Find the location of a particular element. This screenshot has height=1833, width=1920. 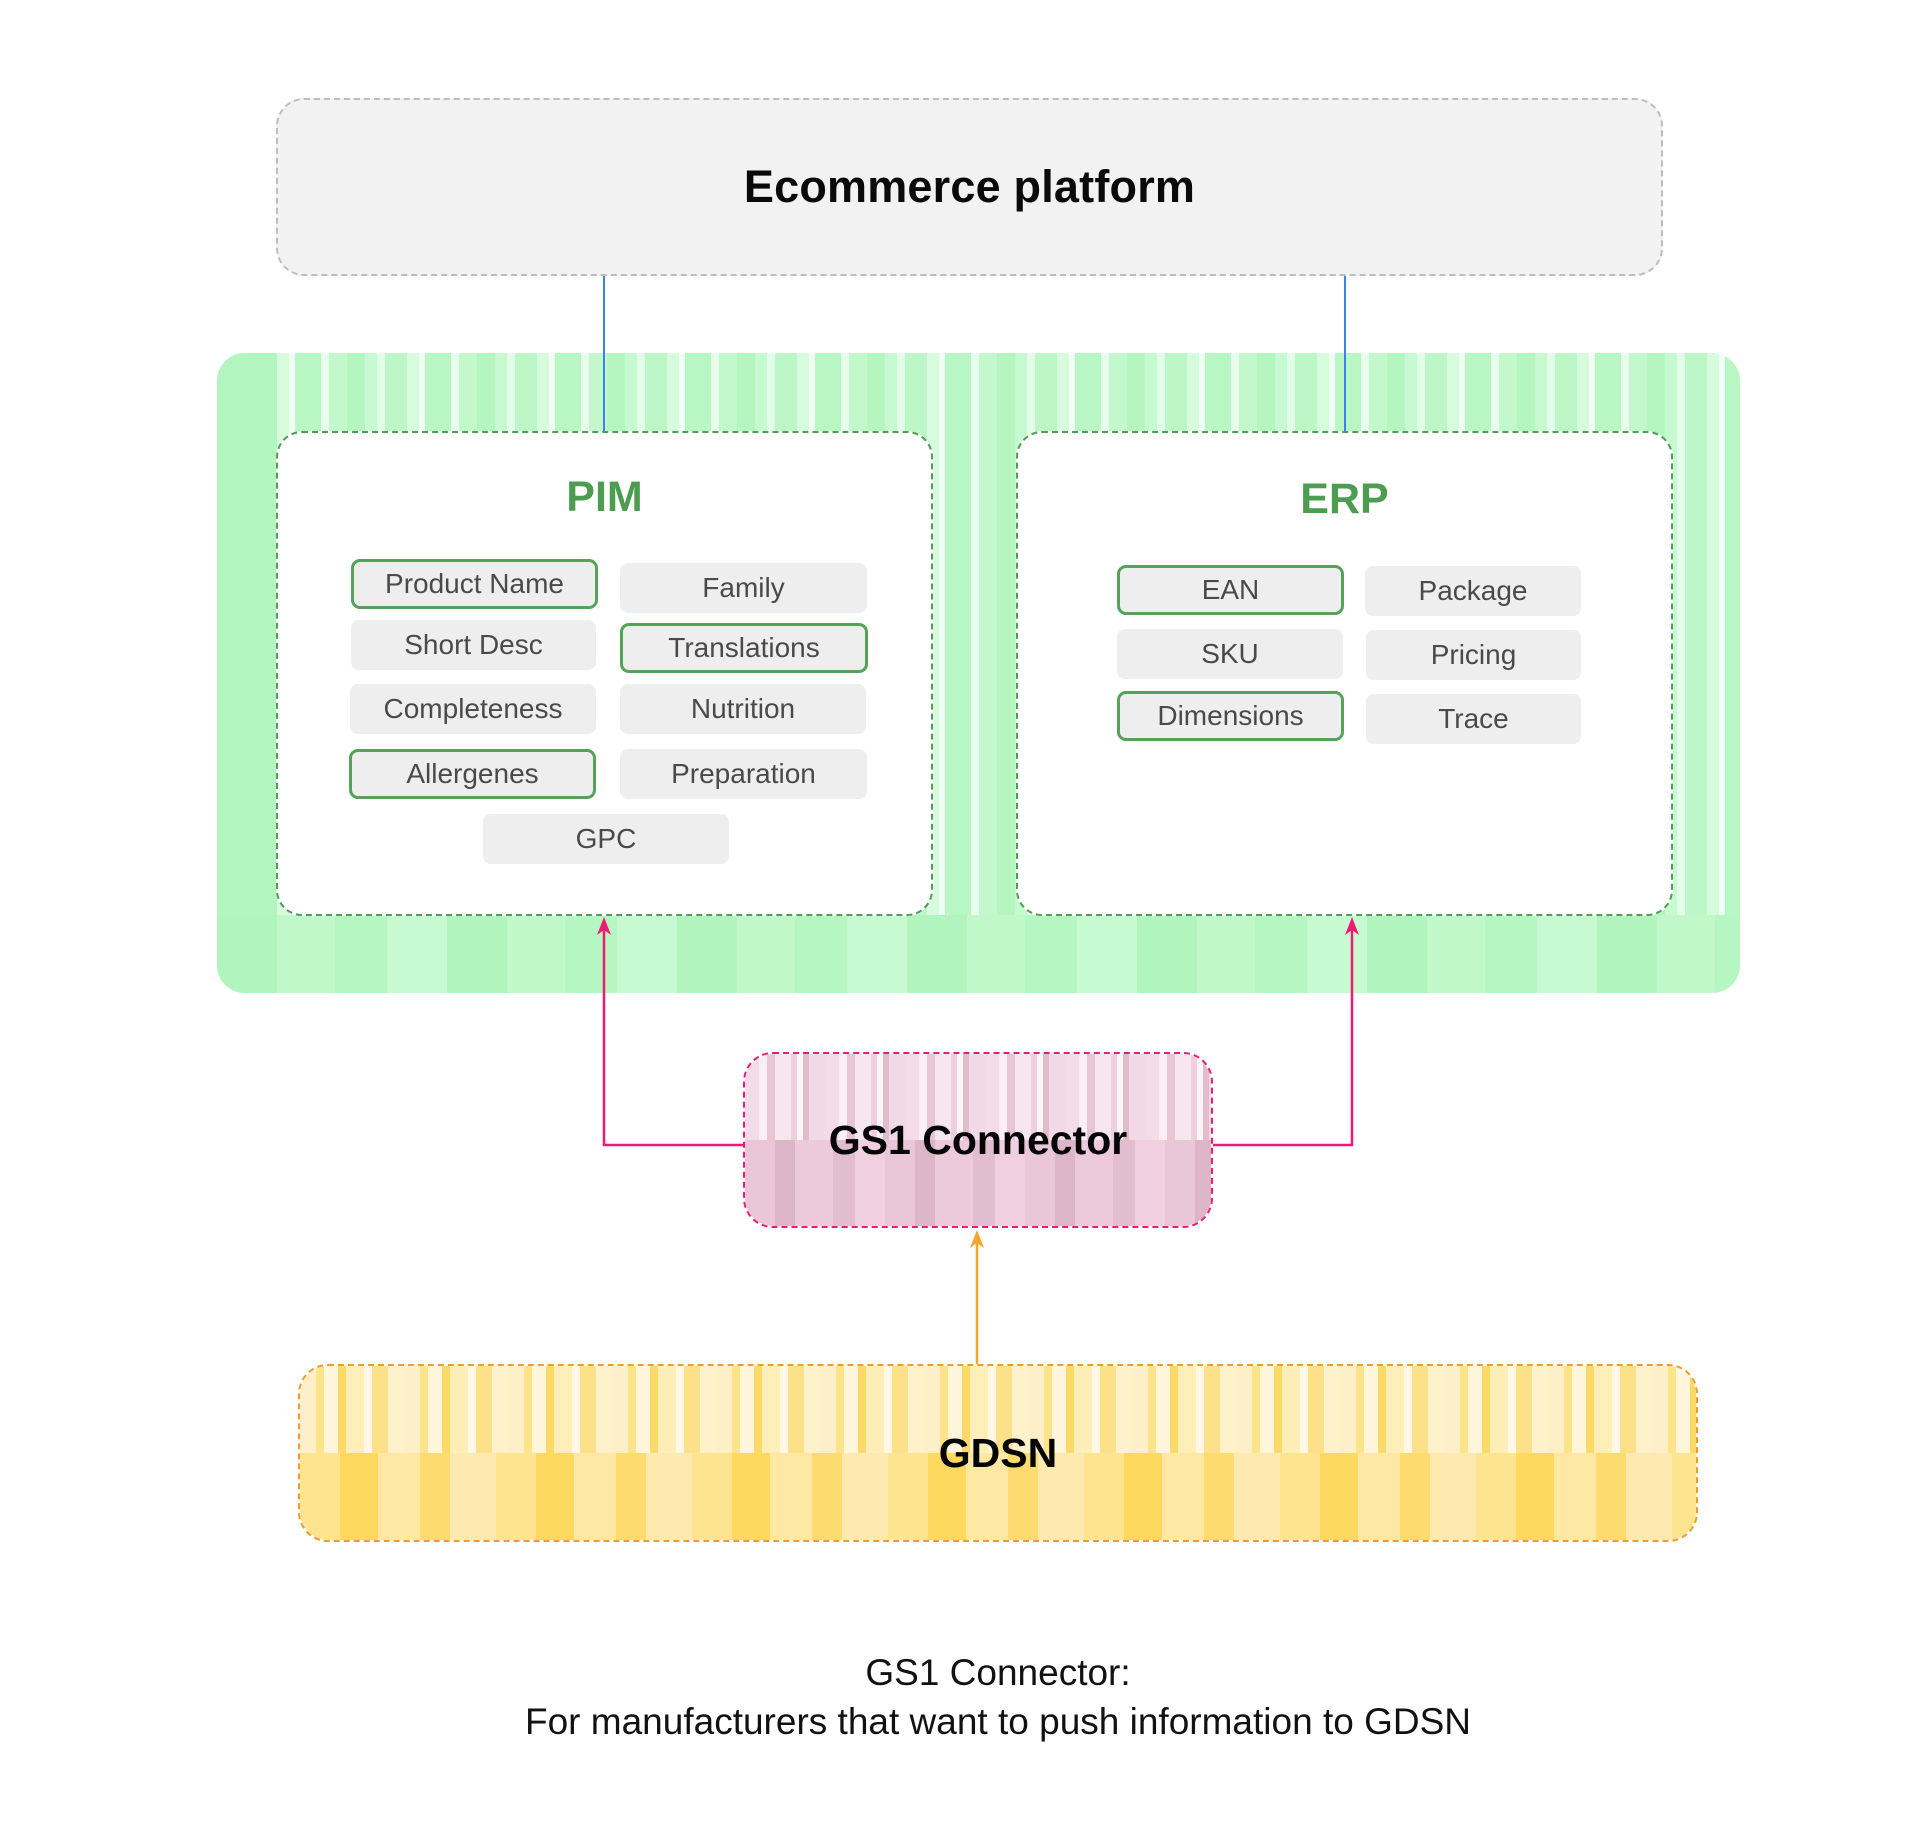

gdsn-title: GDSN is located at coordinates (998, 1452).